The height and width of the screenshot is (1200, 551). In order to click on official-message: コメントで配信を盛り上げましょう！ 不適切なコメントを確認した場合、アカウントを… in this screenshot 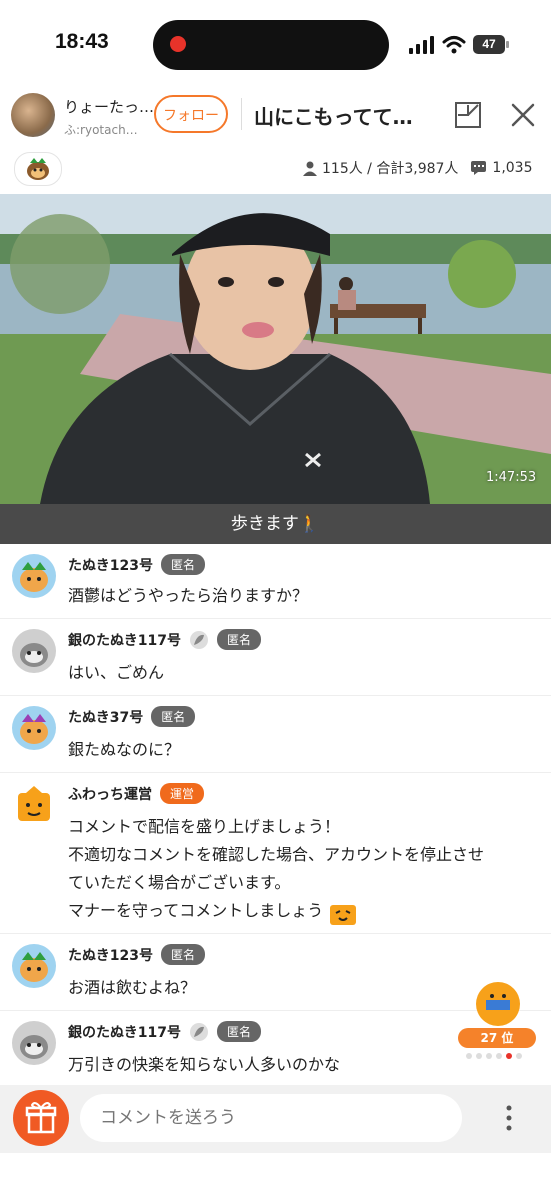, I will do `click(303, 869)`.